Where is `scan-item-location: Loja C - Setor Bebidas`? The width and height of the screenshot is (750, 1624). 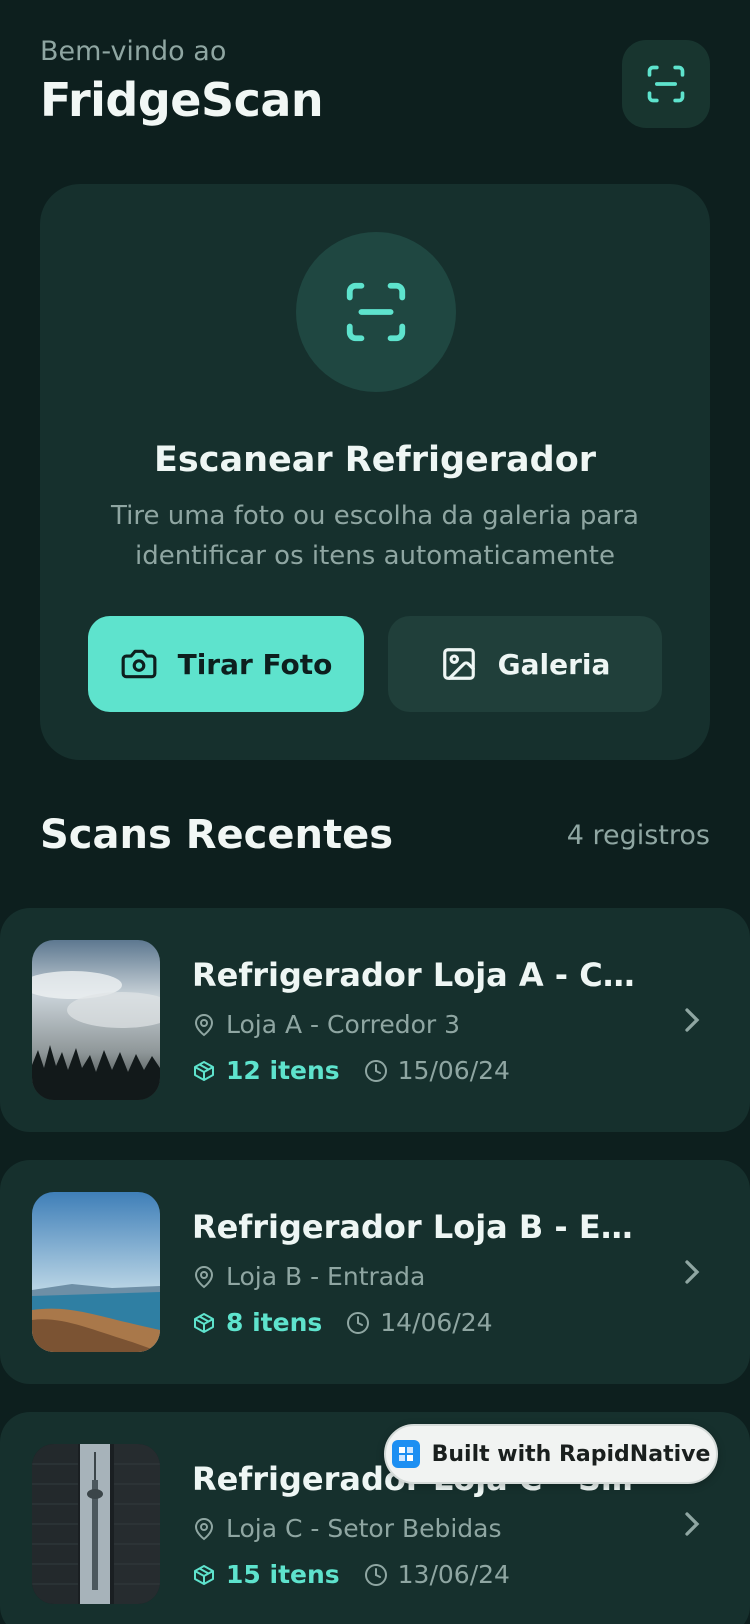
scan-item-location: Loja C - Setor Bebidas is located at coordinates (347, 1528).